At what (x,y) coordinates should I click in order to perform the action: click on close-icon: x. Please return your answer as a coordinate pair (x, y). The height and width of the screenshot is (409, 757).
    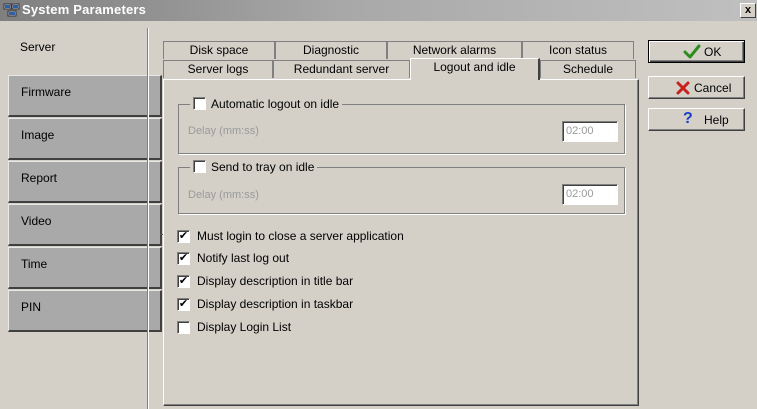
    Looking at the image, I should click on (748, 10).